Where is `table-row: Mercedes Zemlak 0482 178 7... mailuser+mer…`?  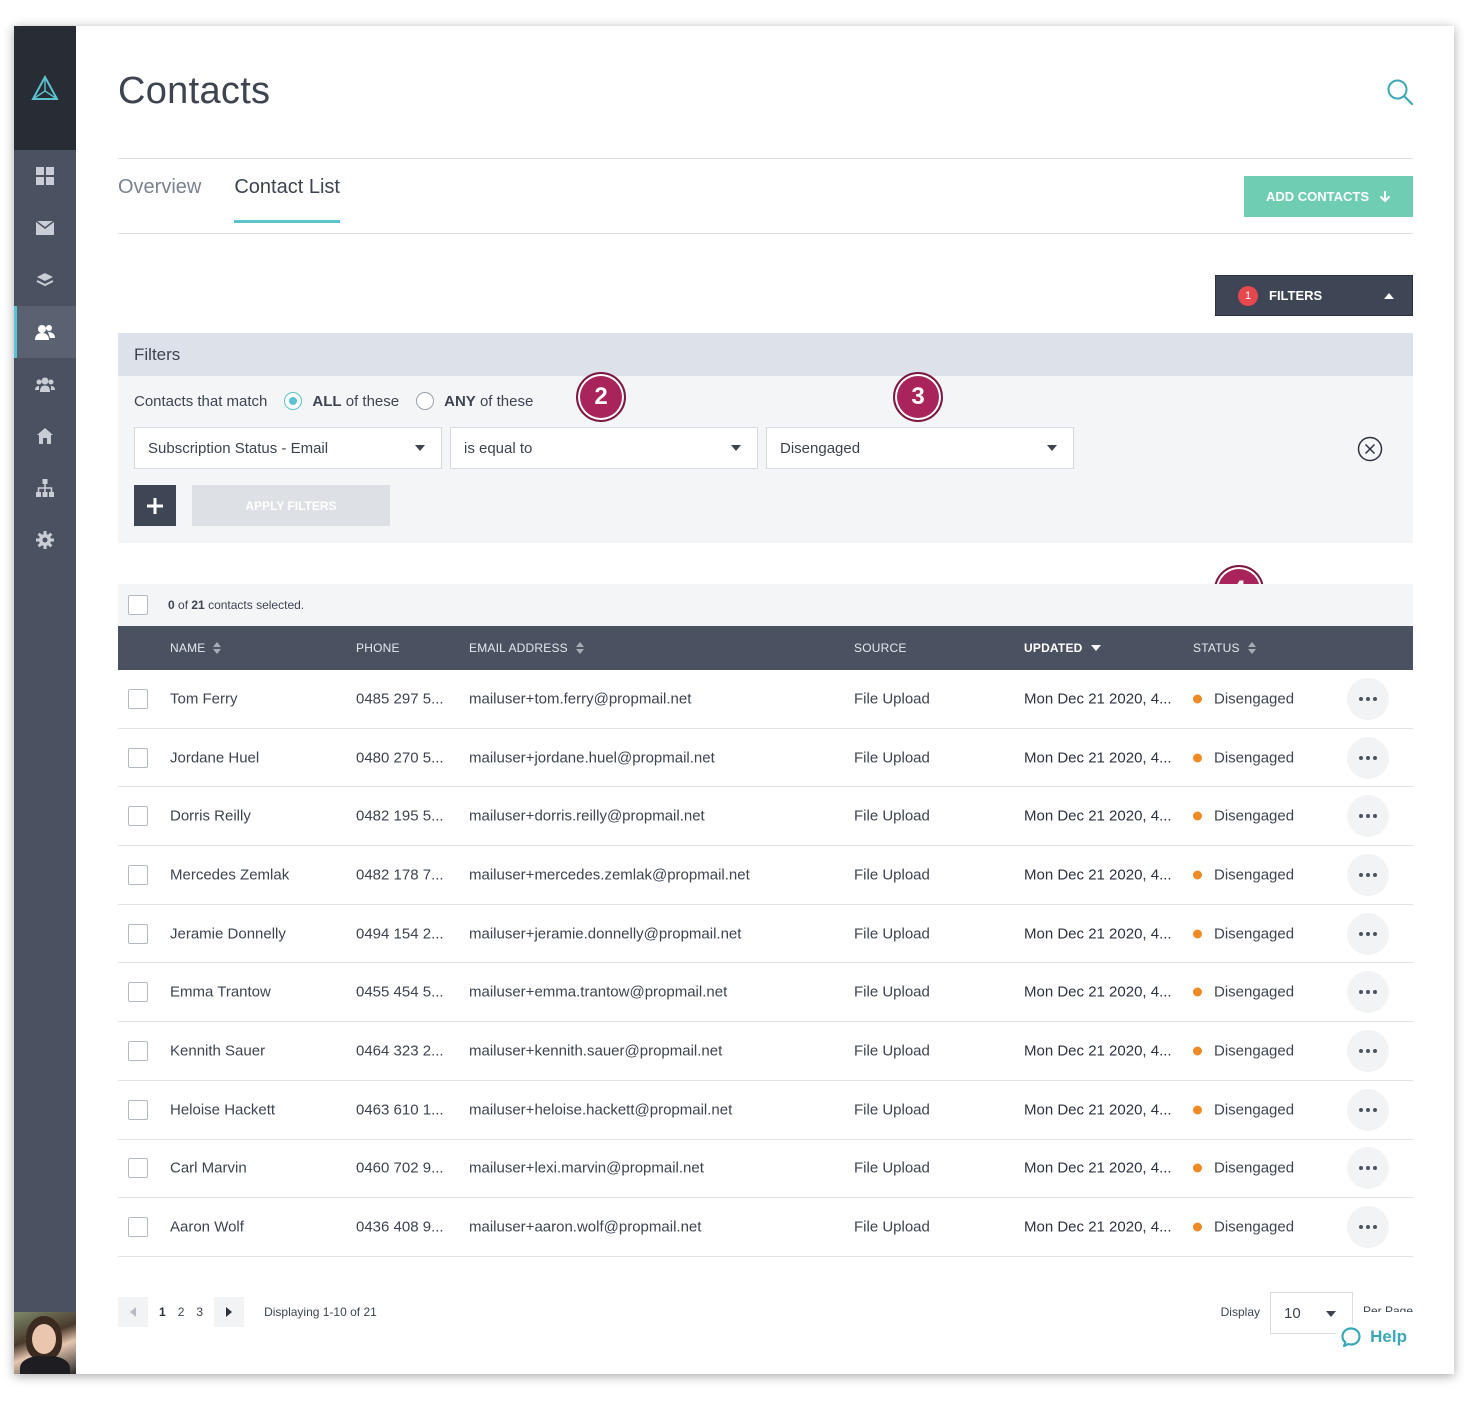 table-row: Mercedes Zemlak 0482 178 7... mailuser+mer… is located at coordinates (765, 875).